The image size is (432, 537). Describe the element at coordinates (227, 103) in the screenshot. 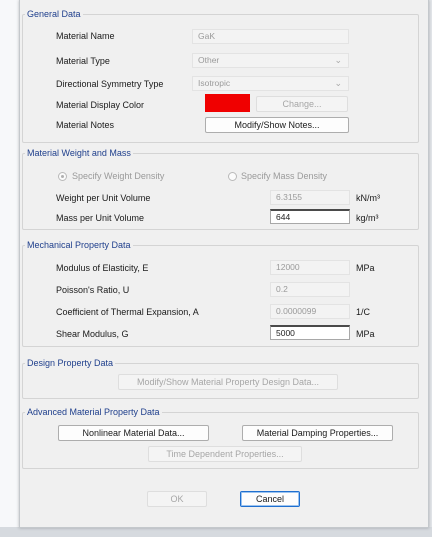

I see `display-color-swatch` at that location.